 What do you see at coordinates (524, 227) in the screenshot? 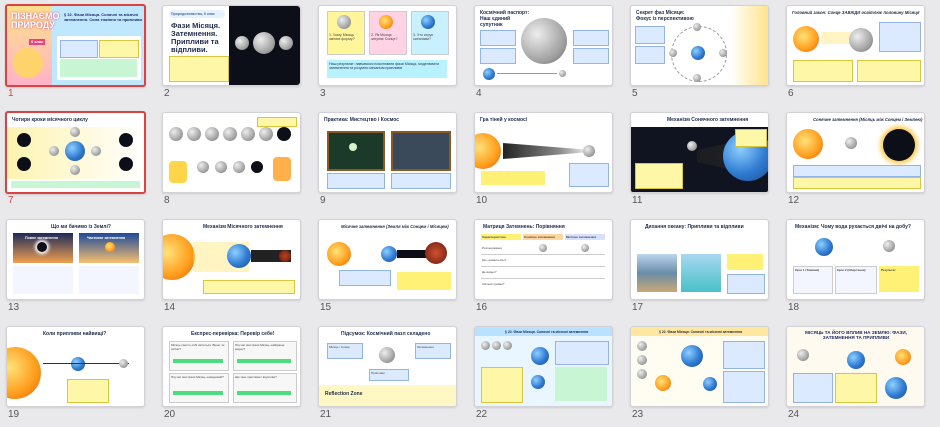
I see `slide-title: Матриця Затемнень: Порівняння` at bounding box center [524, 227].